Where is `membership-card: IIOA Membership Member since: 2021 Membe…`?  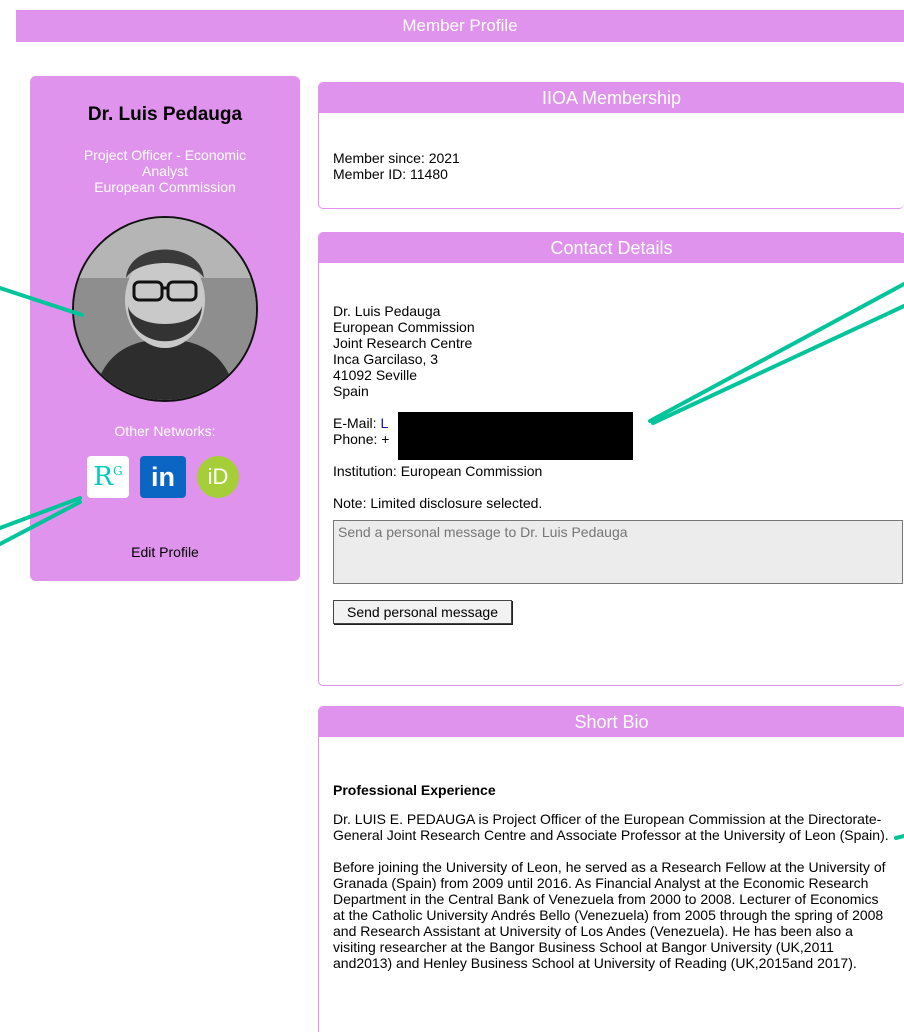 membership-card: IIOA Membership Member since: 2021 Membe… is located at coordinates (611, 145).